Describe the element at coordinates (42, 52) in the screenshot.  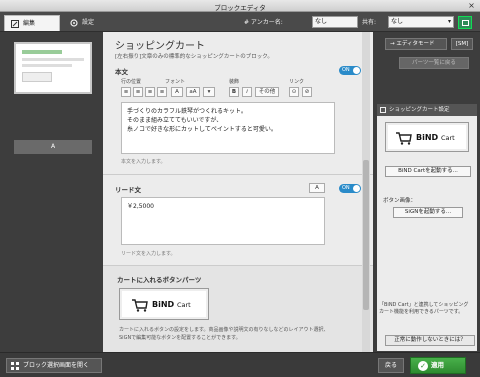
I see `thumbnail-title-line` at that location.